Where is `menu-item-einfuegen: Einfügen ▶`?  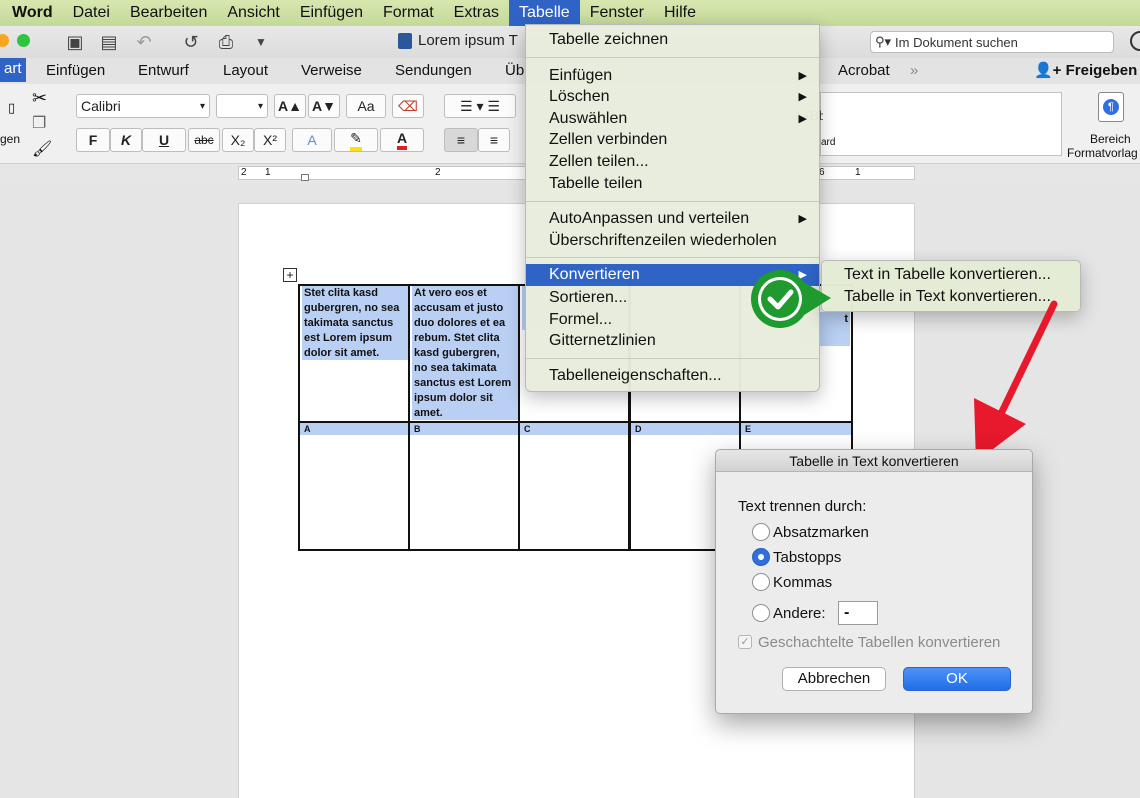 menu-item-einfuegen: Einfügen ▶ is located at coordinates (672, 76).